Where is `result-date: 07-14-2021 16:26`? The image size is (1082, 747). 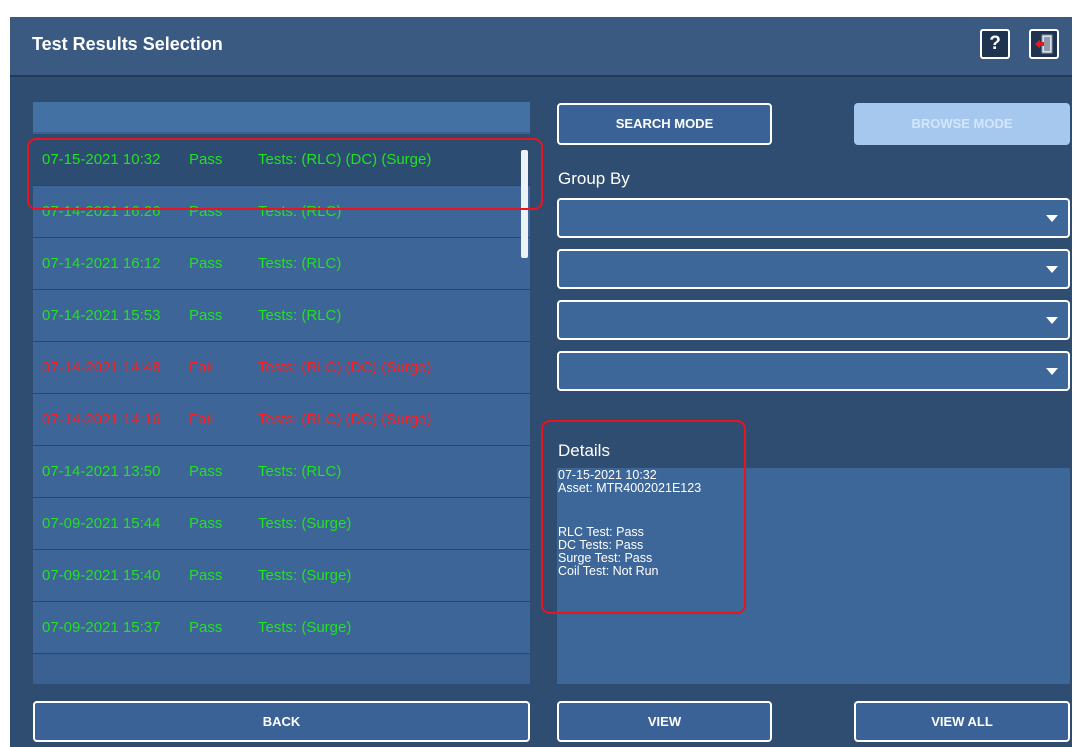
result-date: 07-14-2021 16:26 is located at coordinates (101, 211).